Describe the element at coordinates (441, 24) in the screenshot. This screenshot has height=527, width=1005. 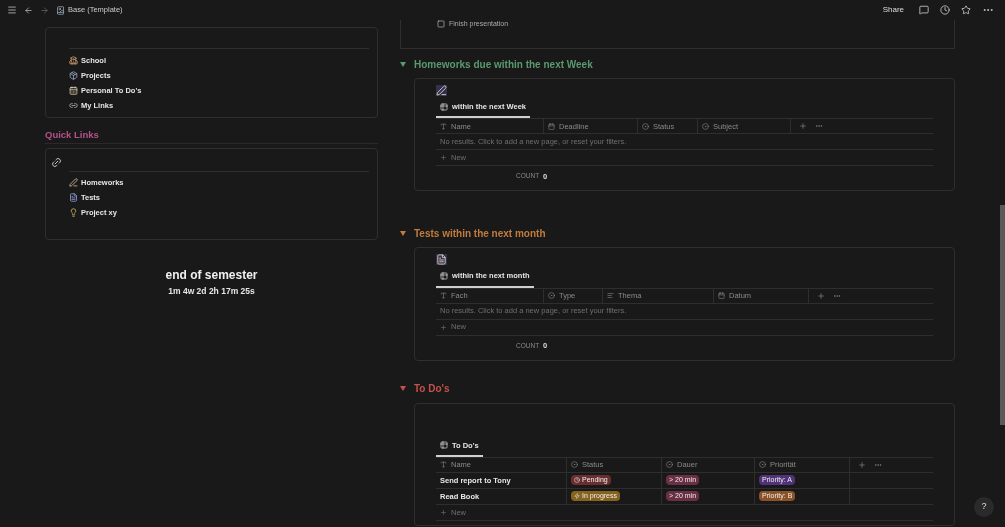
I see `checkbox` at that location.